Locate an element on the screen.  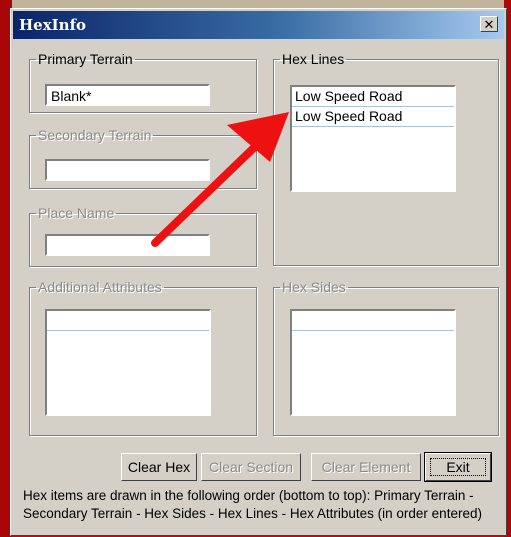
annotation-arrow-icon is located at coordinates (220, 179).